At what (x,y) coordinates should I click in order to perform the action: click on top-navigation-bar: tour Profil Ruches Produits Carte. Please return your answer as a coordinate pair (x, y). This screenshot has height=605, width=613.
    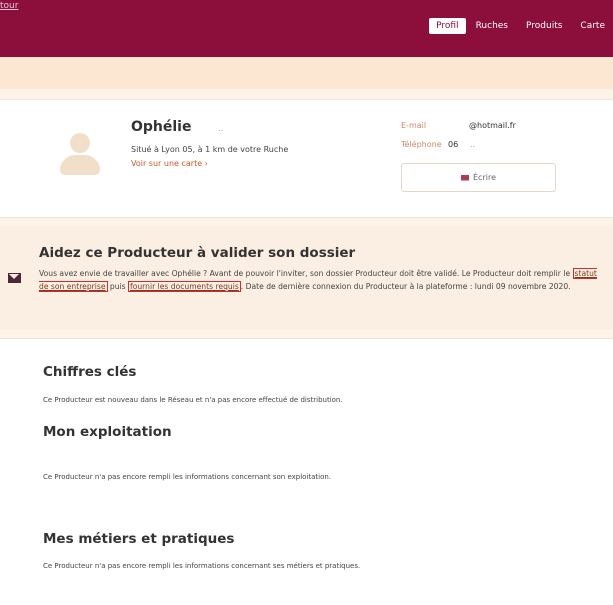
    Looking at the image, I should click on (306, 28).